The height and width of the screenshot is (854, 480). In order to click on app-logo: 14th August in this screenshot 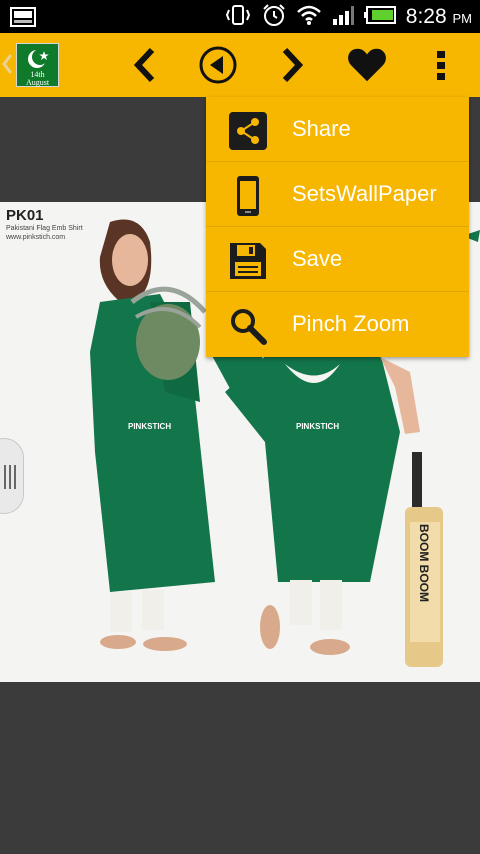, I will do `click(37, 65)`.